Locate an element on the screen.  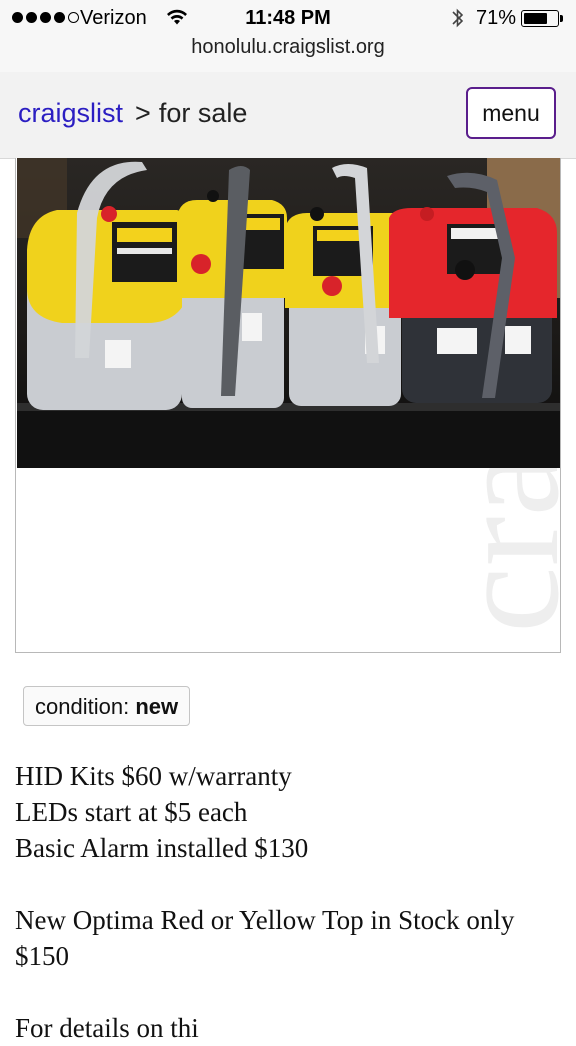
battery-icon is located at coordinates (542, 18).